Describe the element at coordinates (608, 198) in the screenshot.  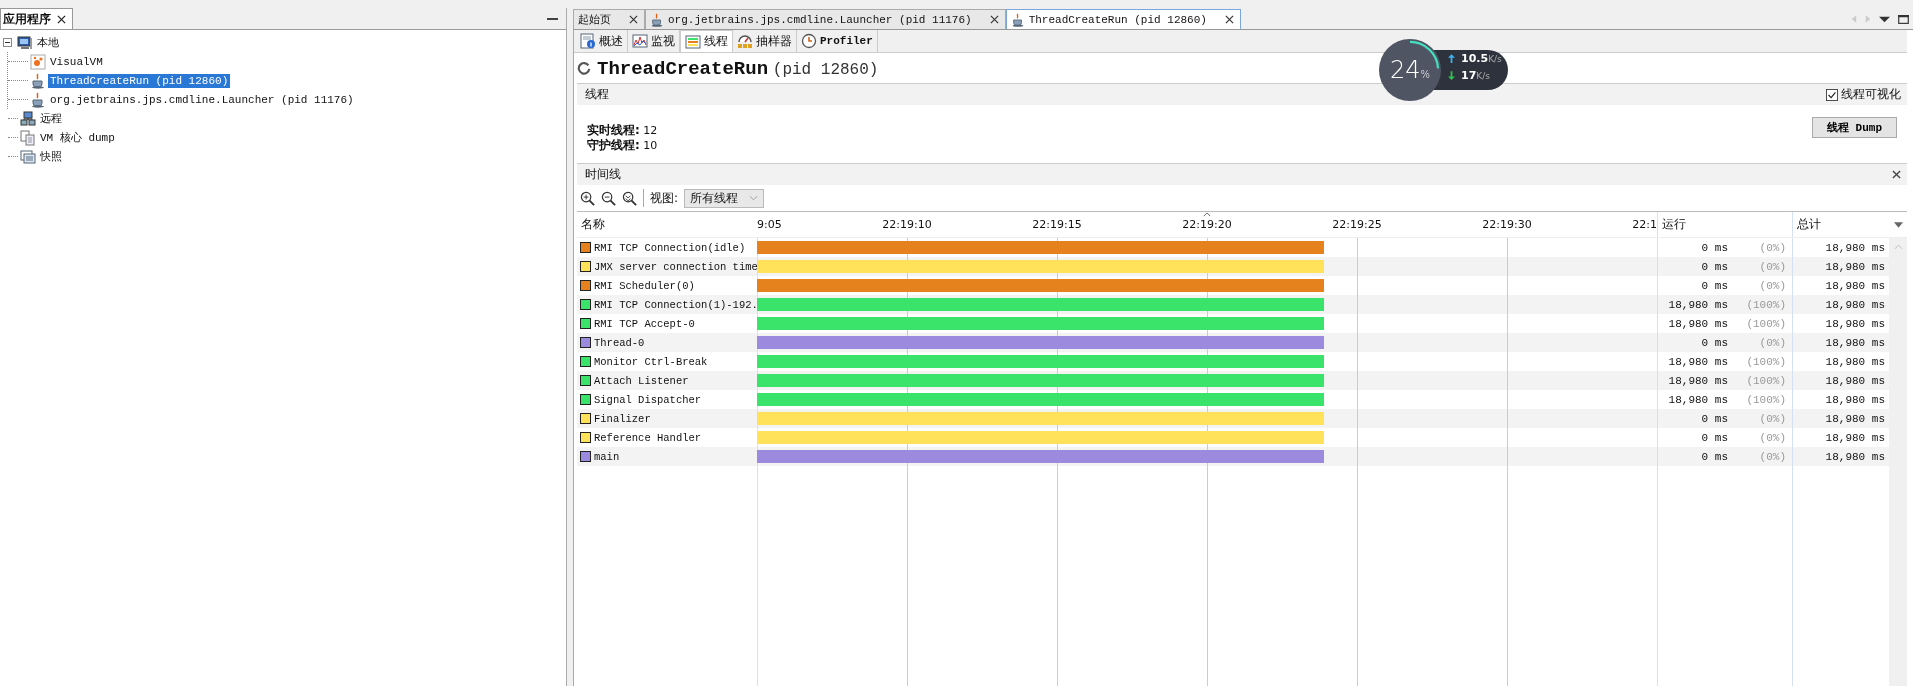
I see `zoom-out-icon` at that location.